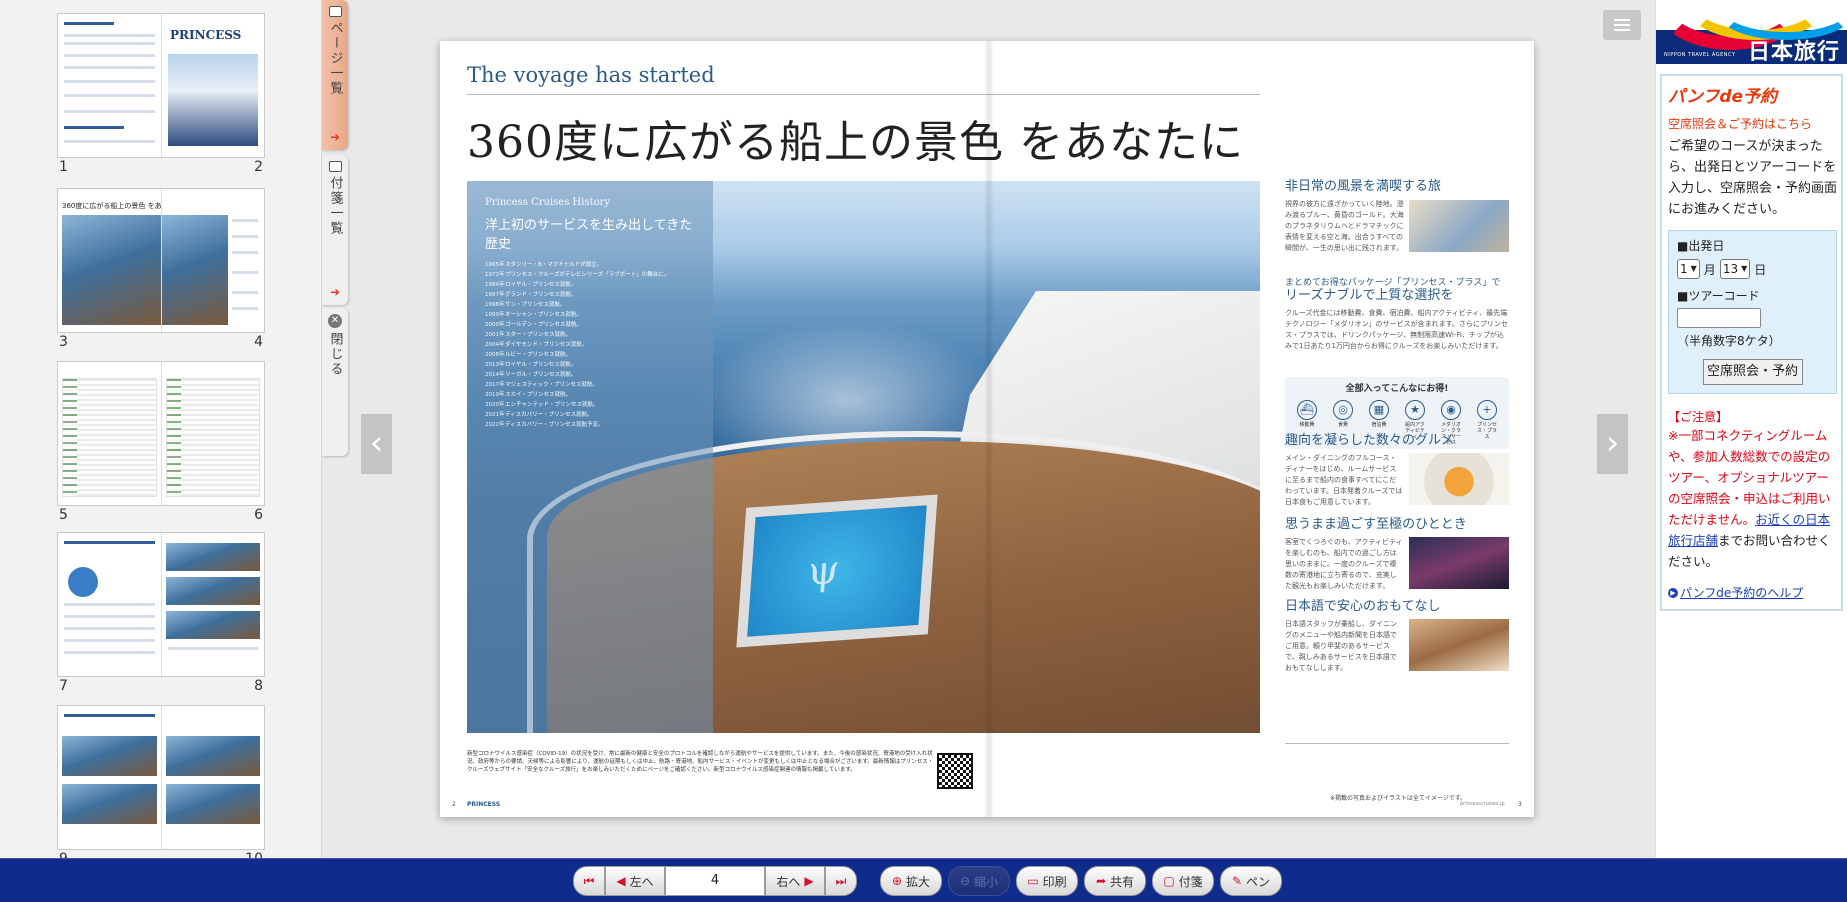 The height and width of the screenshot is (902, 1847). I want to click on history-label: Princess Cruises History, so click(548, 202).